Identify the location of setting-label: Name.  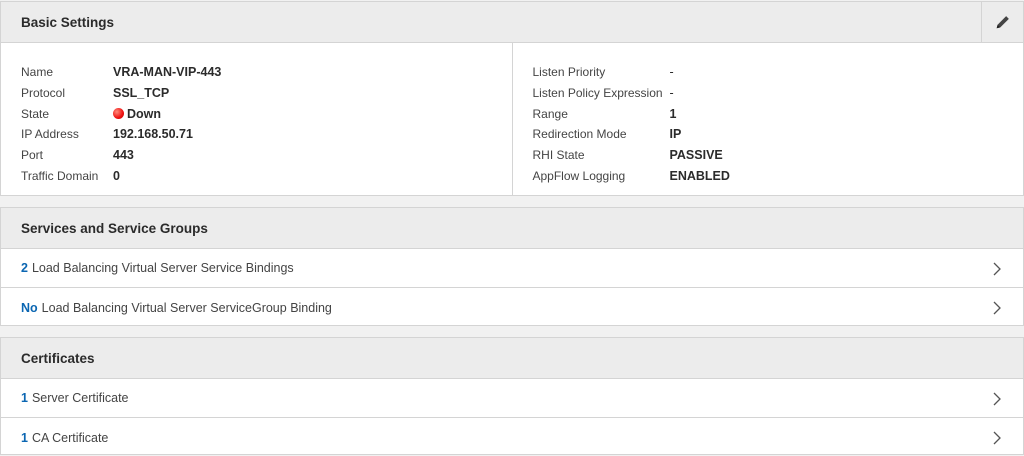
(37, 72).